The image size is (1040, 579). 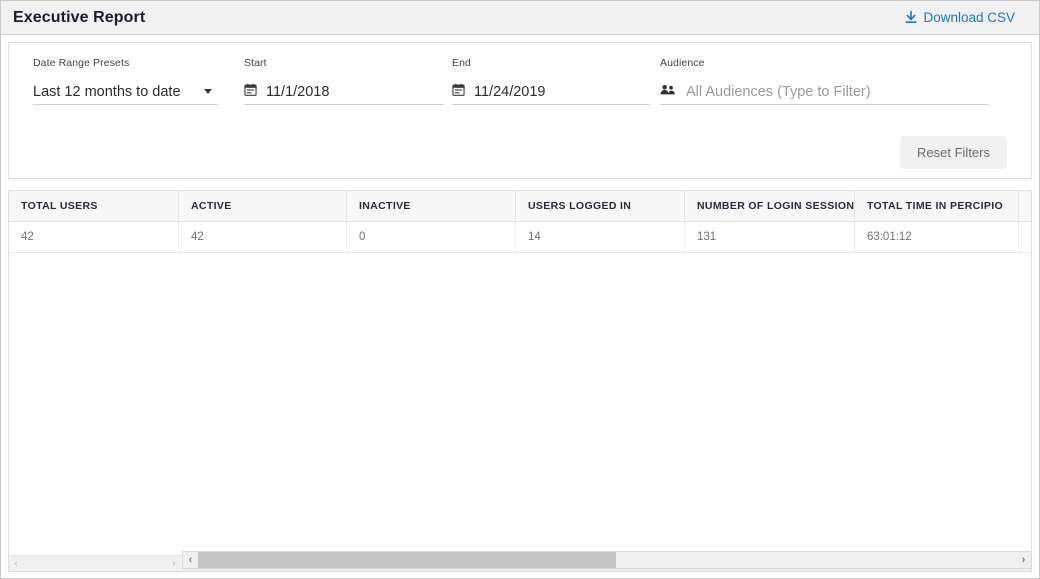 I want to click on audience-input: All Audiences (Type to Filter), so click(x=824, y=92).